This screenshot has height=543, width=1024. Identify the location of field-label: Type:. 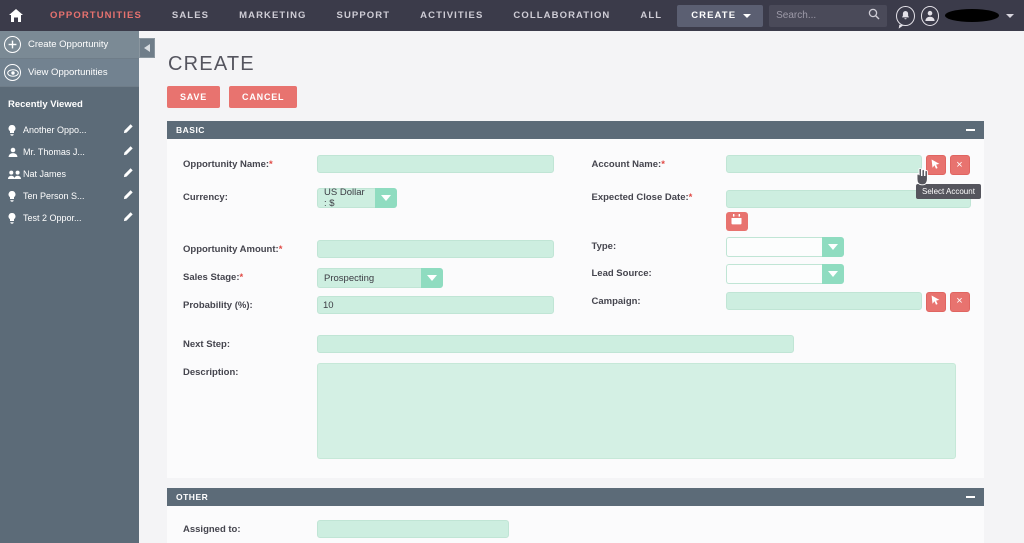
(659, 244).